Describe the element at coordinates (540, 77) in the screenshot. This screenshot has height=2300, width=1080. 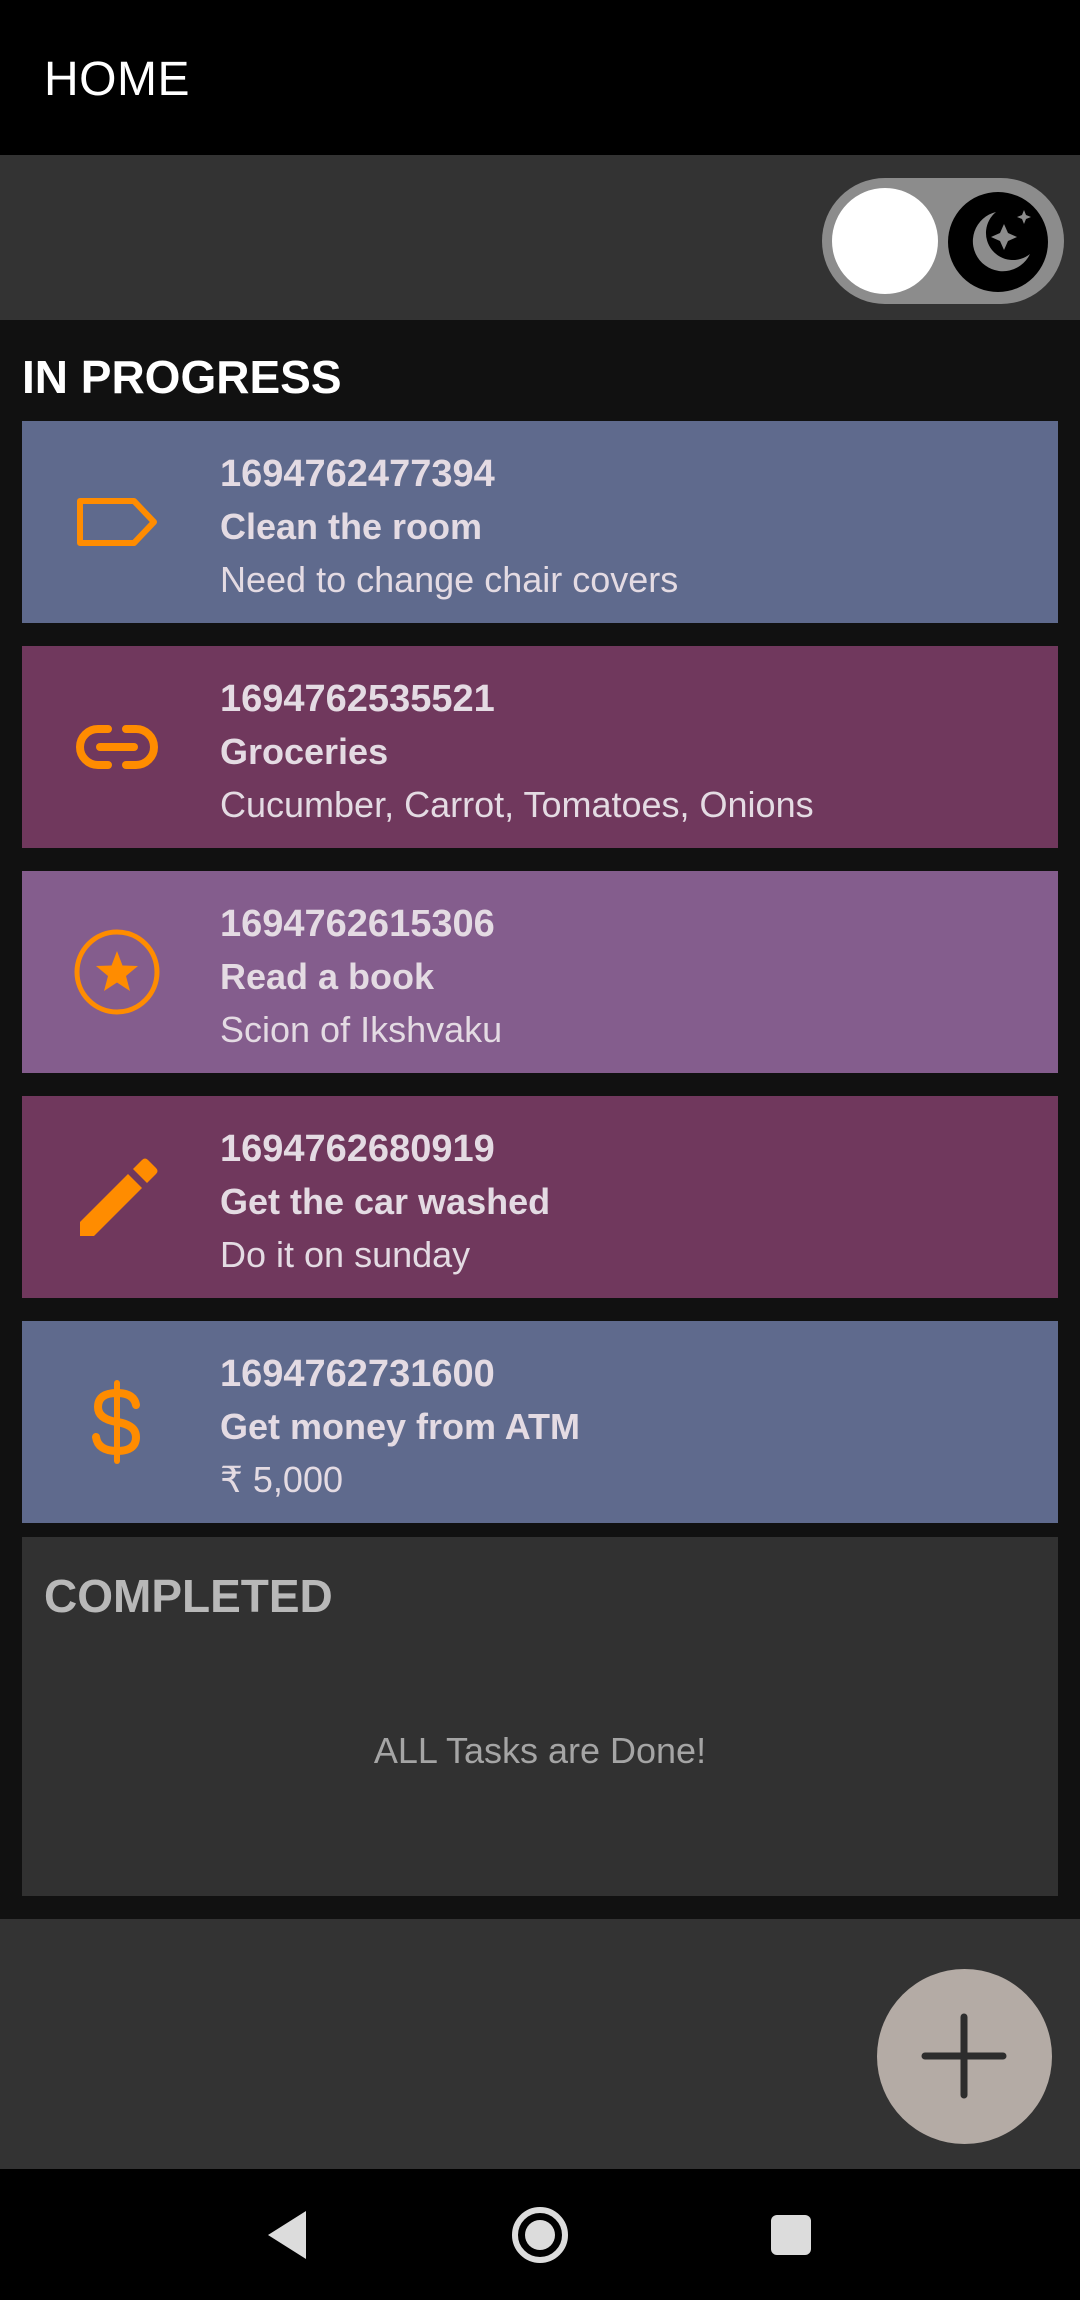
I see `app-bar: HOME` at that location.